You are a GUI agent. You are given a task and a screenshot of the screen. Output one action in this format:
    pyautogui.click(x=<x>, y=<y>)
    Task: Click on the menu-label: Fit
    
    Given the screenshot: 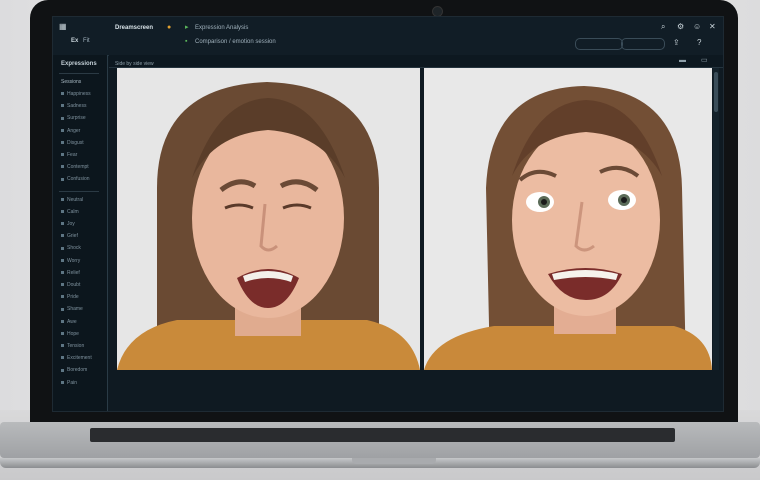 What is the action you would take?
    pyautogui.click(x=86, y=41)
    